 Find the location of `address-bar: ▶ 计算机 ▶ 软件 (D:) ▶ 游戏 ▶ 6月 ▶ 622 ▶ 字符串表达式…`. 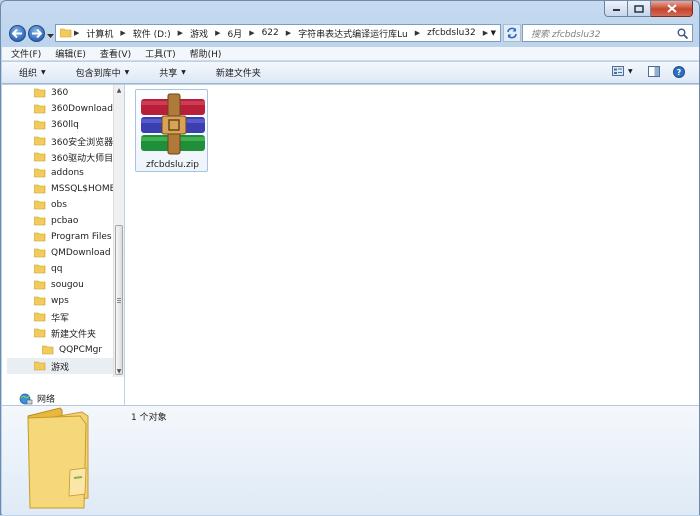

address-bar: ▶ 计算机 ▶ 软件 (D:) ▶ 游戏 ▶ 6月 ▶ 622 ▶ 字符串表达式… is located at coordinates (278, 33).